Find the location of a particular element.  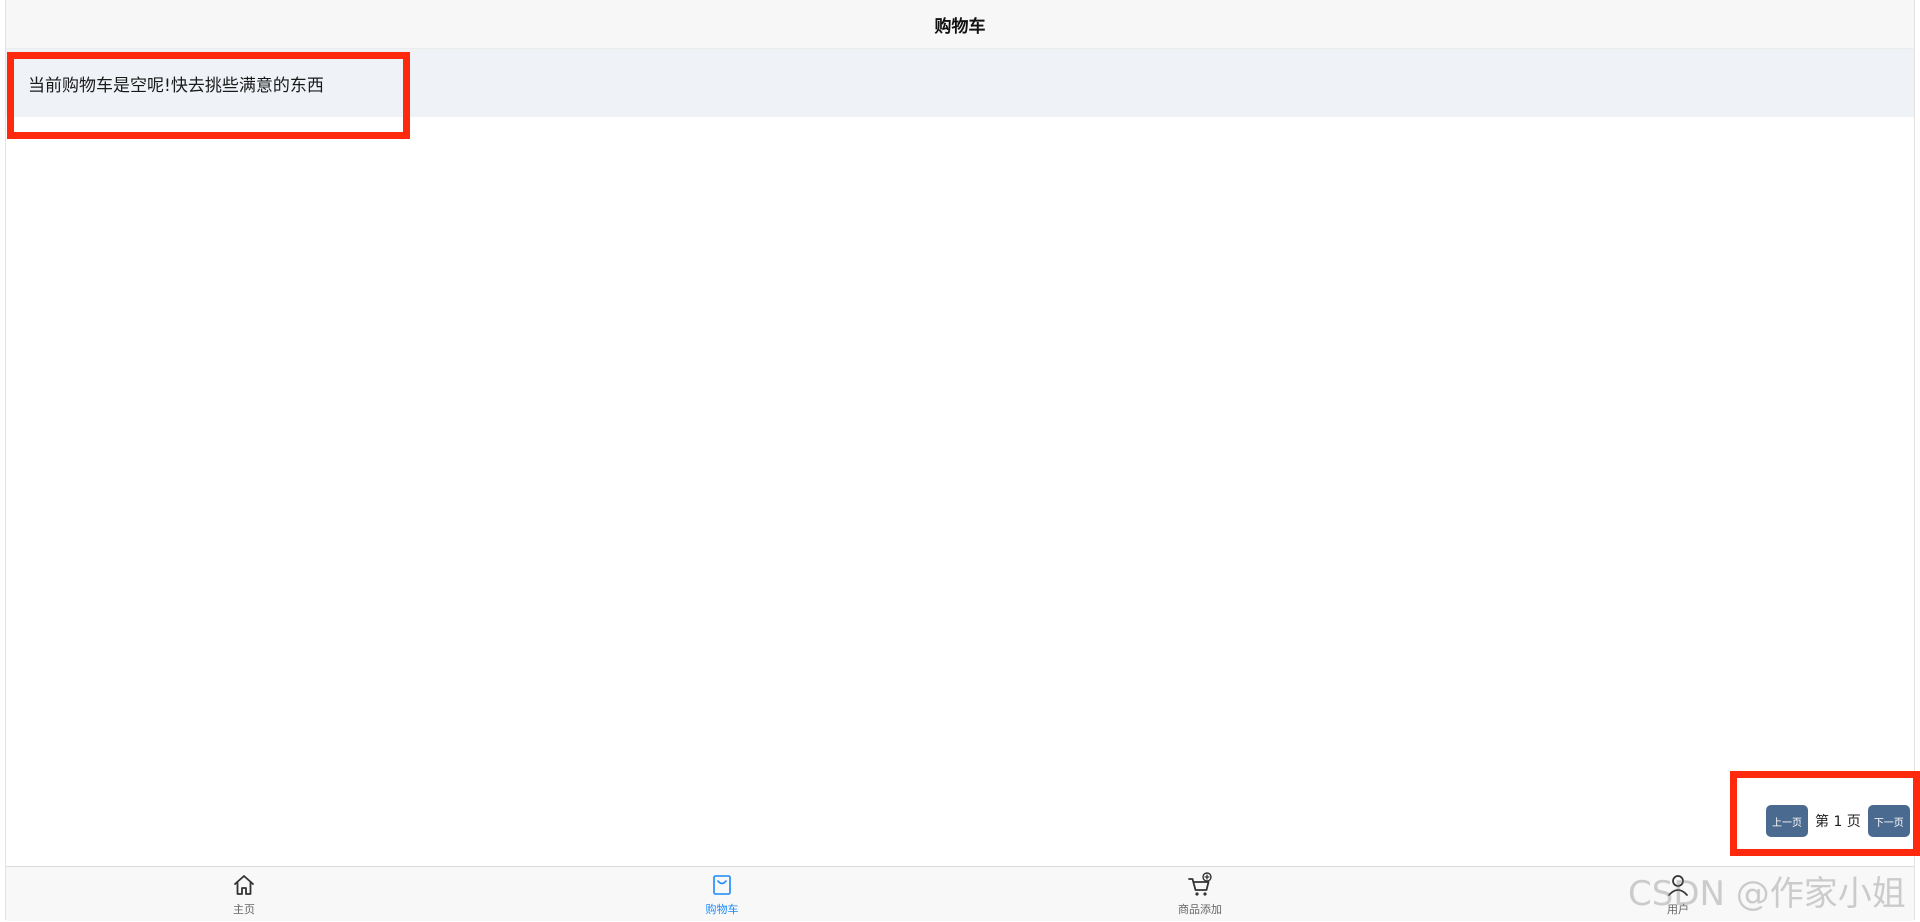

nav-bar: 购物车 is located at coordinates (960, 24).